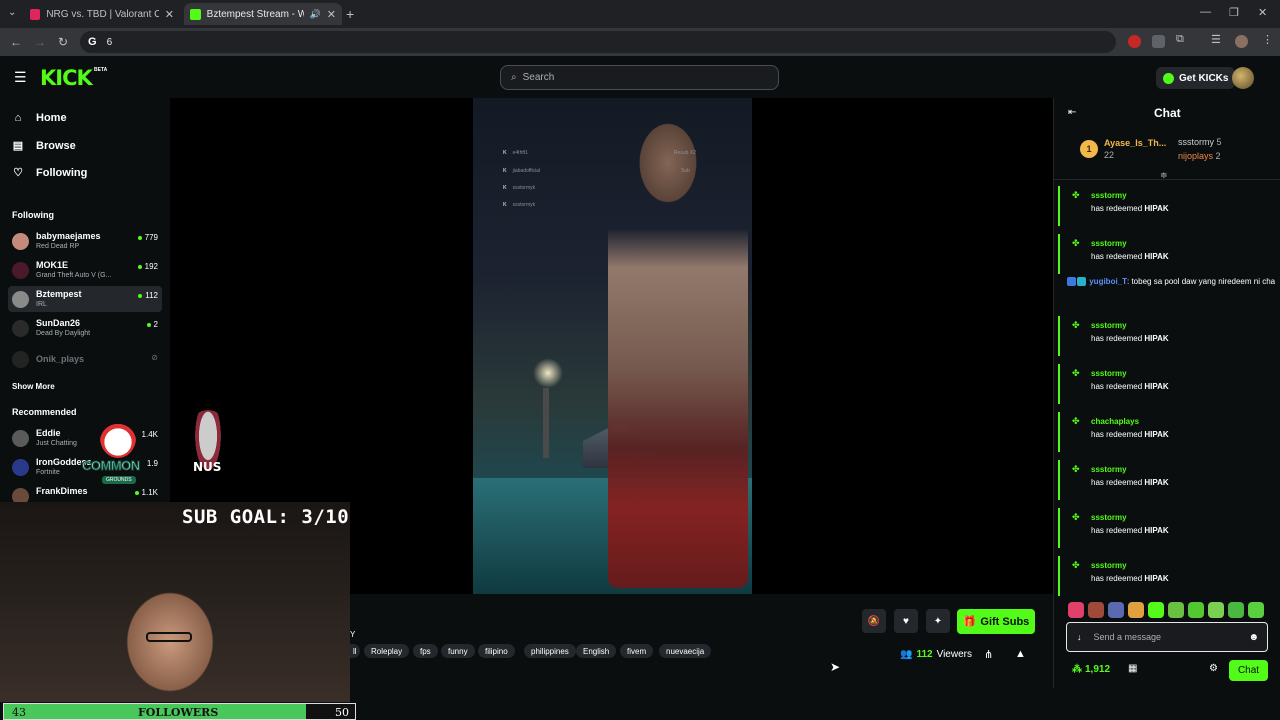 The width and height of the screenshot is (1280, 720). Describe the element at coordinates (1115, 421) in the screenshot. I see `chat-username: chachaplays` at that location.